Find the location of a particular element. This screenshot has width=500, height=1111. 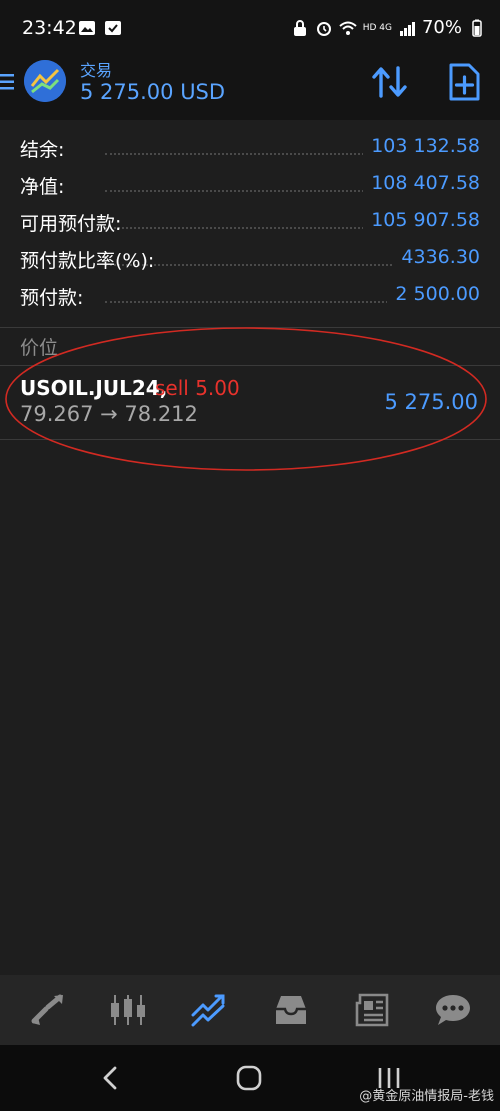

menu-icon is located at coordinates (8, 82).